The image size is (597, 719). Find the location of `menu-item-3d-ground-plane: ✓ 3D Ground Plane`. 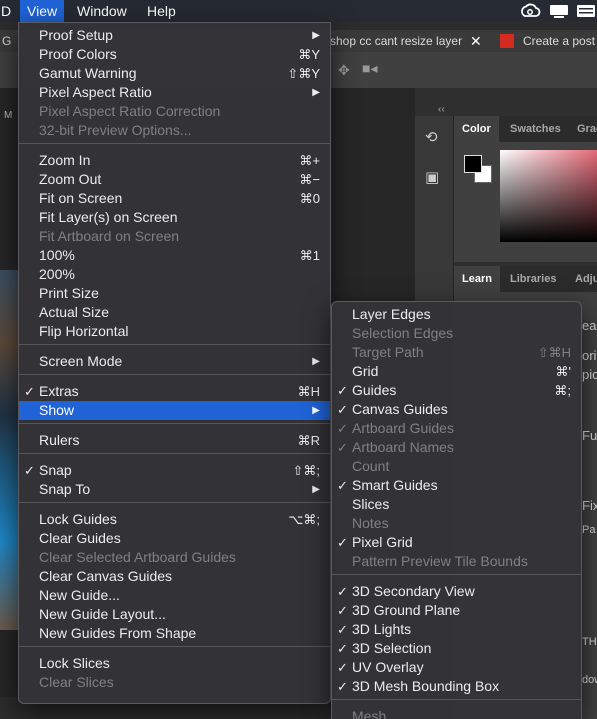

menu-item-3d-ground-plane: ✓ 3D Ground Plane is located at coordinates (456, 610).